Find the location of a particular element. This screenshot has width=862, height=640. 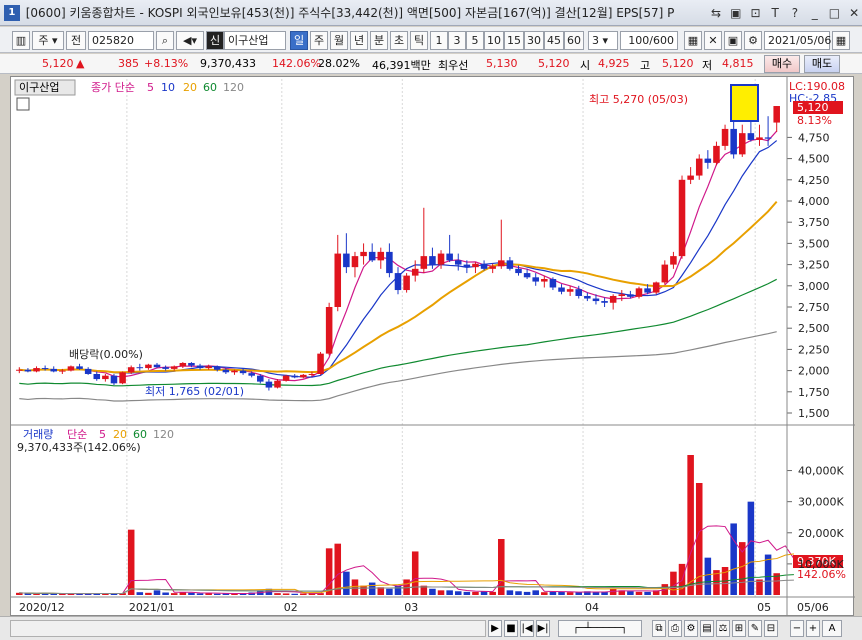

volume-title: 거래량 is located at coordinates (38, 434).